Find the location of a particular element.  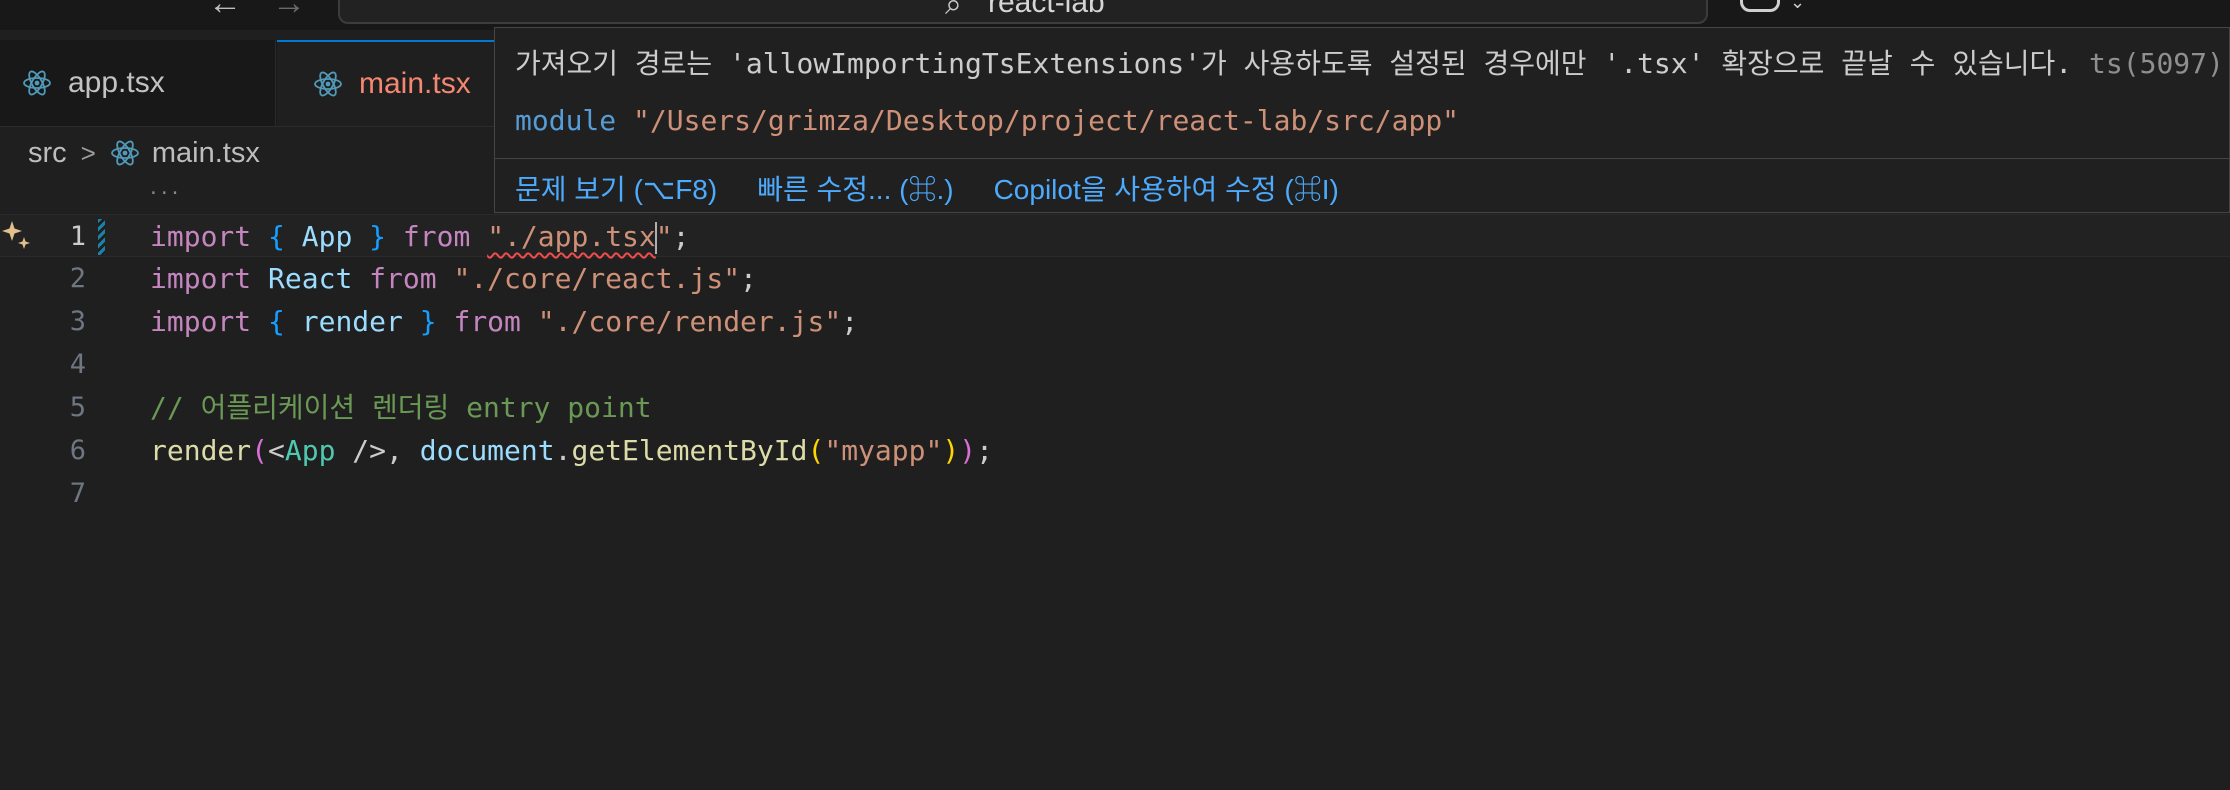

token: "./core/react.js" is located at coordinates (597, 278).